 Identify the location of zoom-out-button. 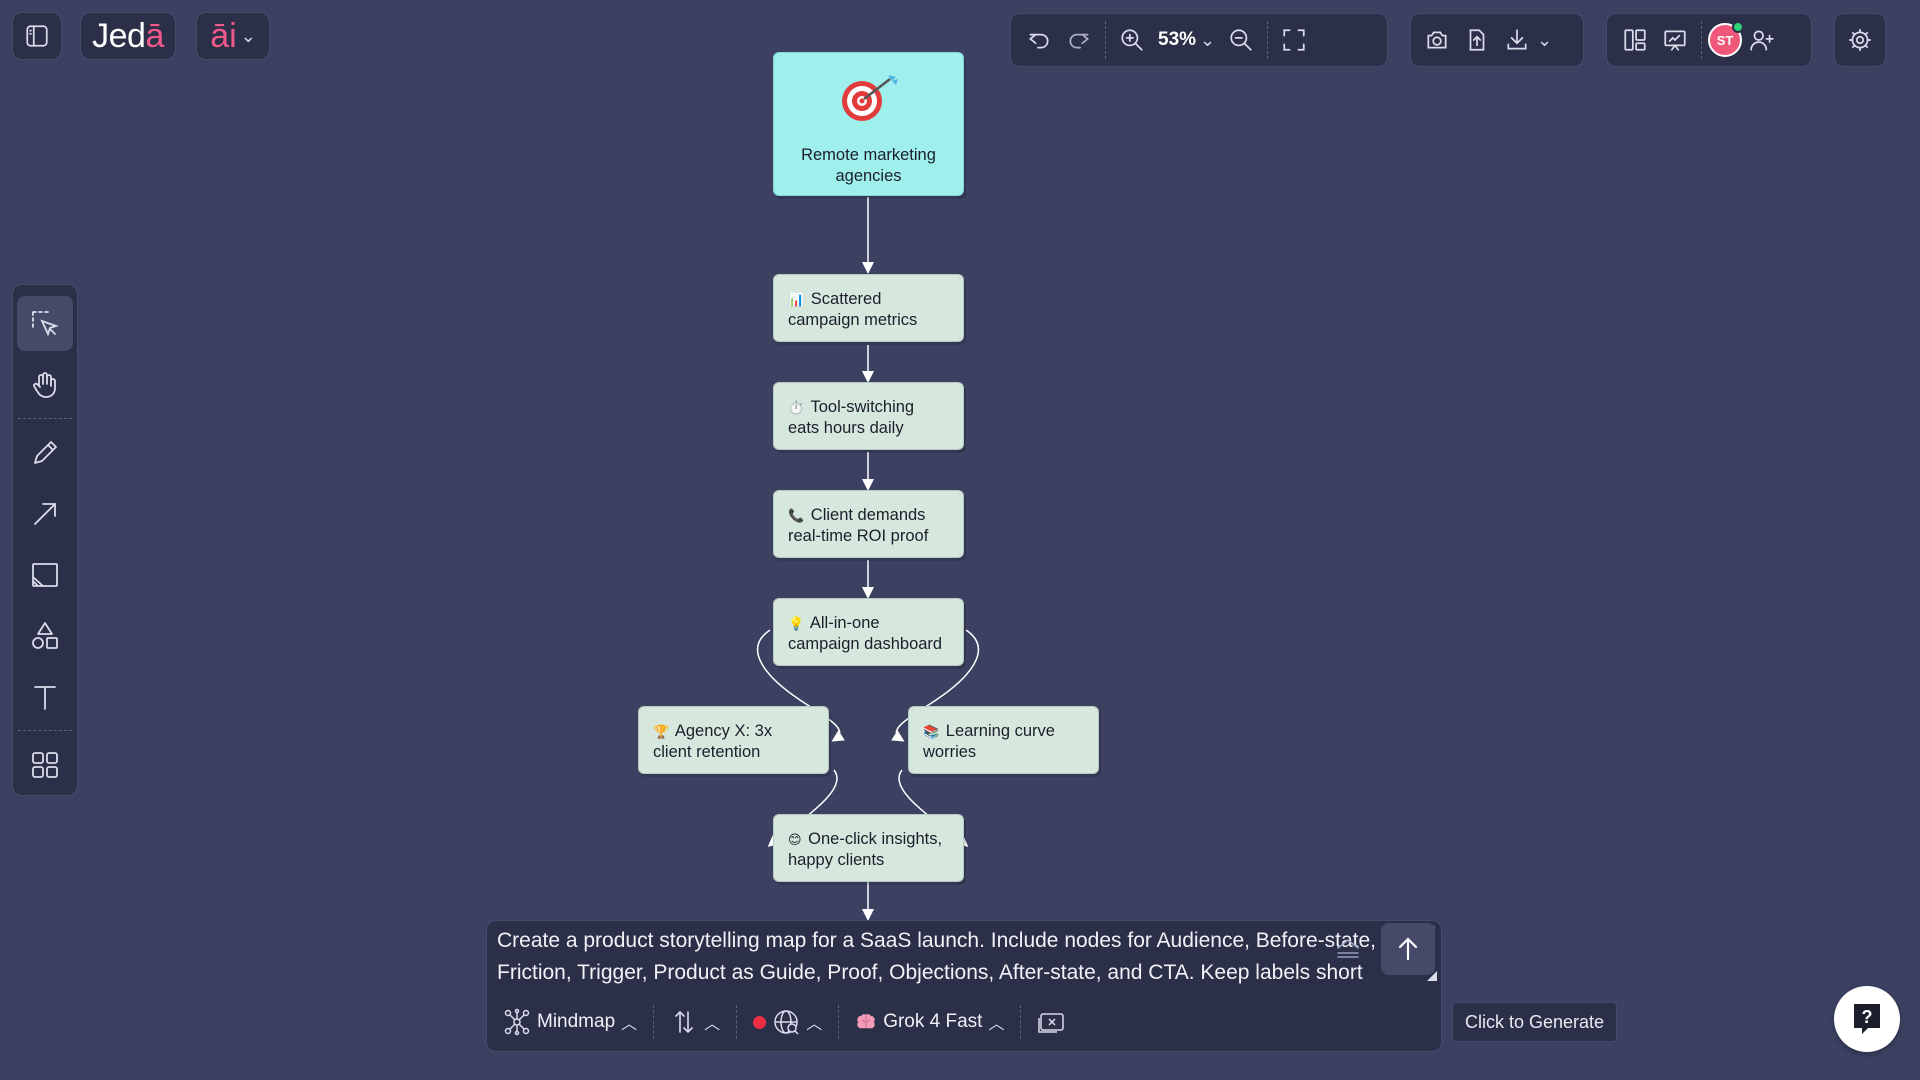
(1241, 40).